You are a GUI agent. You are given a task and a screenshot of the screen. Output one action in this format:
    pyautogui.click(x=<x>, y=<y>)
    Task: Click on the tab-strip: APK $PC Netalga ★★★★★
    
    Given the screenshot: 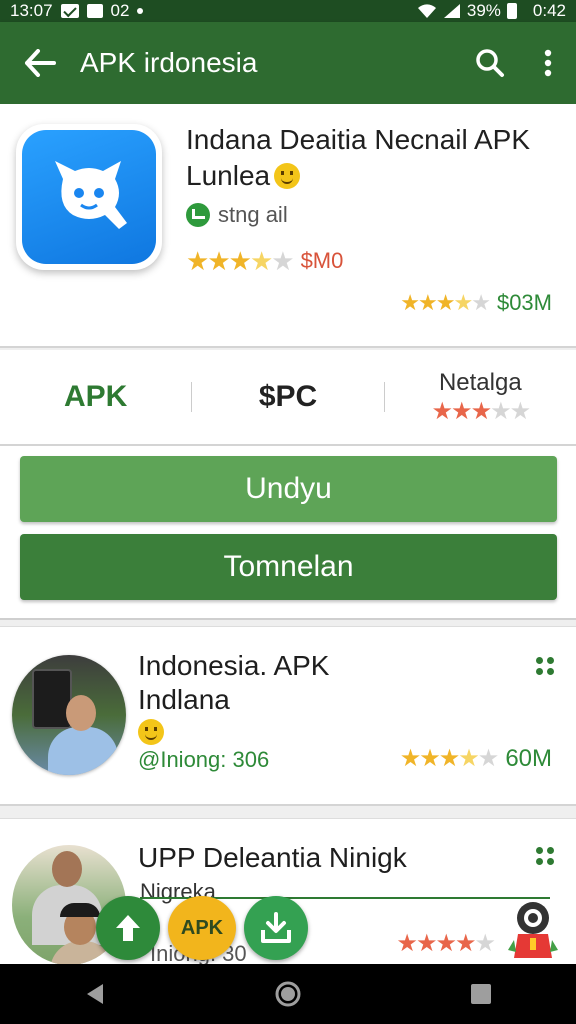 What is the action you would take?
    pyautogui.click(x=288, y=398)
    